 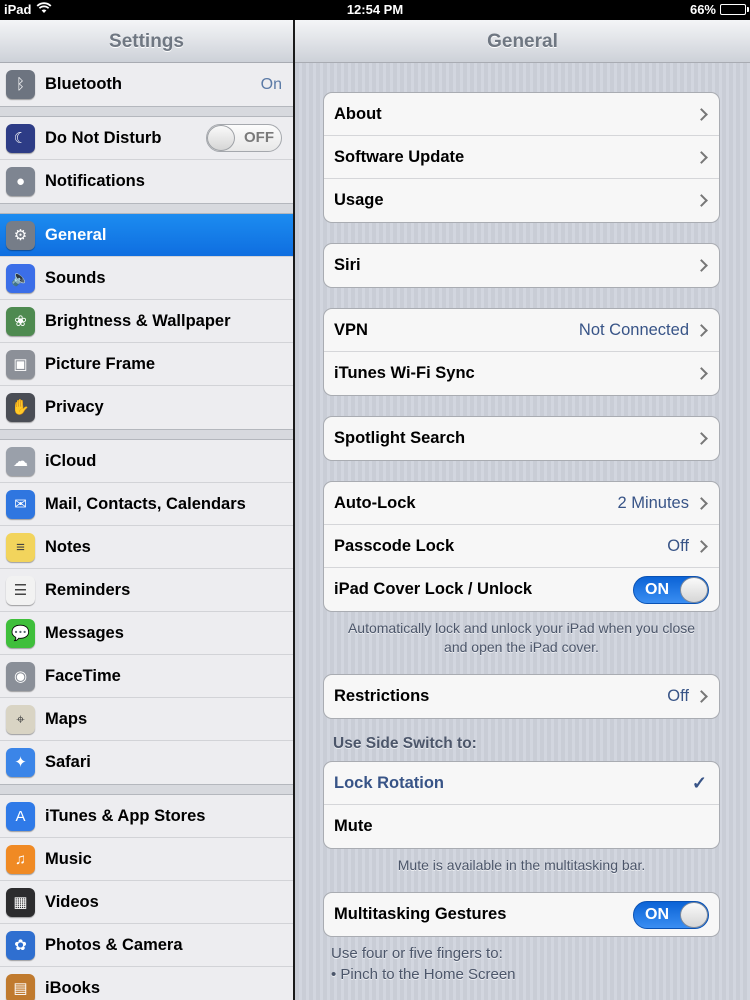 I want to click on section-header: Use Side Switch to:, so click(x=405, y=743).